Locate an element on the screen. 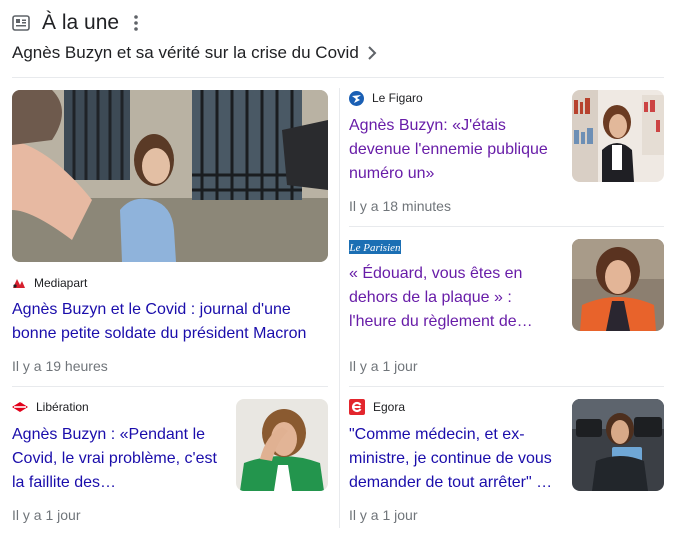 The height and width of the screenshot is (533, 675). le-parisien-logo-text: Le Parisien is located at coordinates (375, 248).